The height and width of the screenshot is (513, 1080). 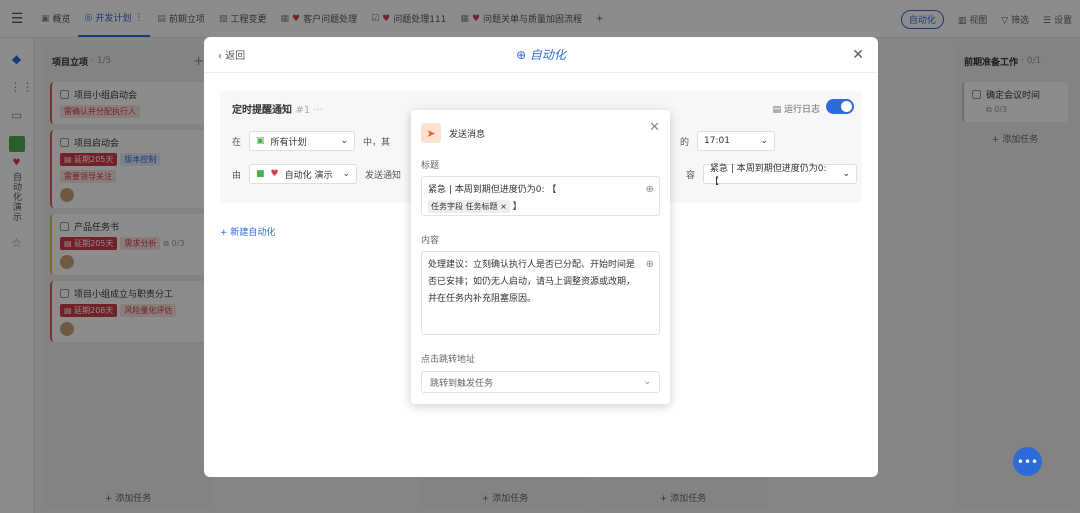 What do you see at coordinates (736, 141) in the screenshot?
I see `time-select: 17:01 ⌄` at bounding box center [736, 141].